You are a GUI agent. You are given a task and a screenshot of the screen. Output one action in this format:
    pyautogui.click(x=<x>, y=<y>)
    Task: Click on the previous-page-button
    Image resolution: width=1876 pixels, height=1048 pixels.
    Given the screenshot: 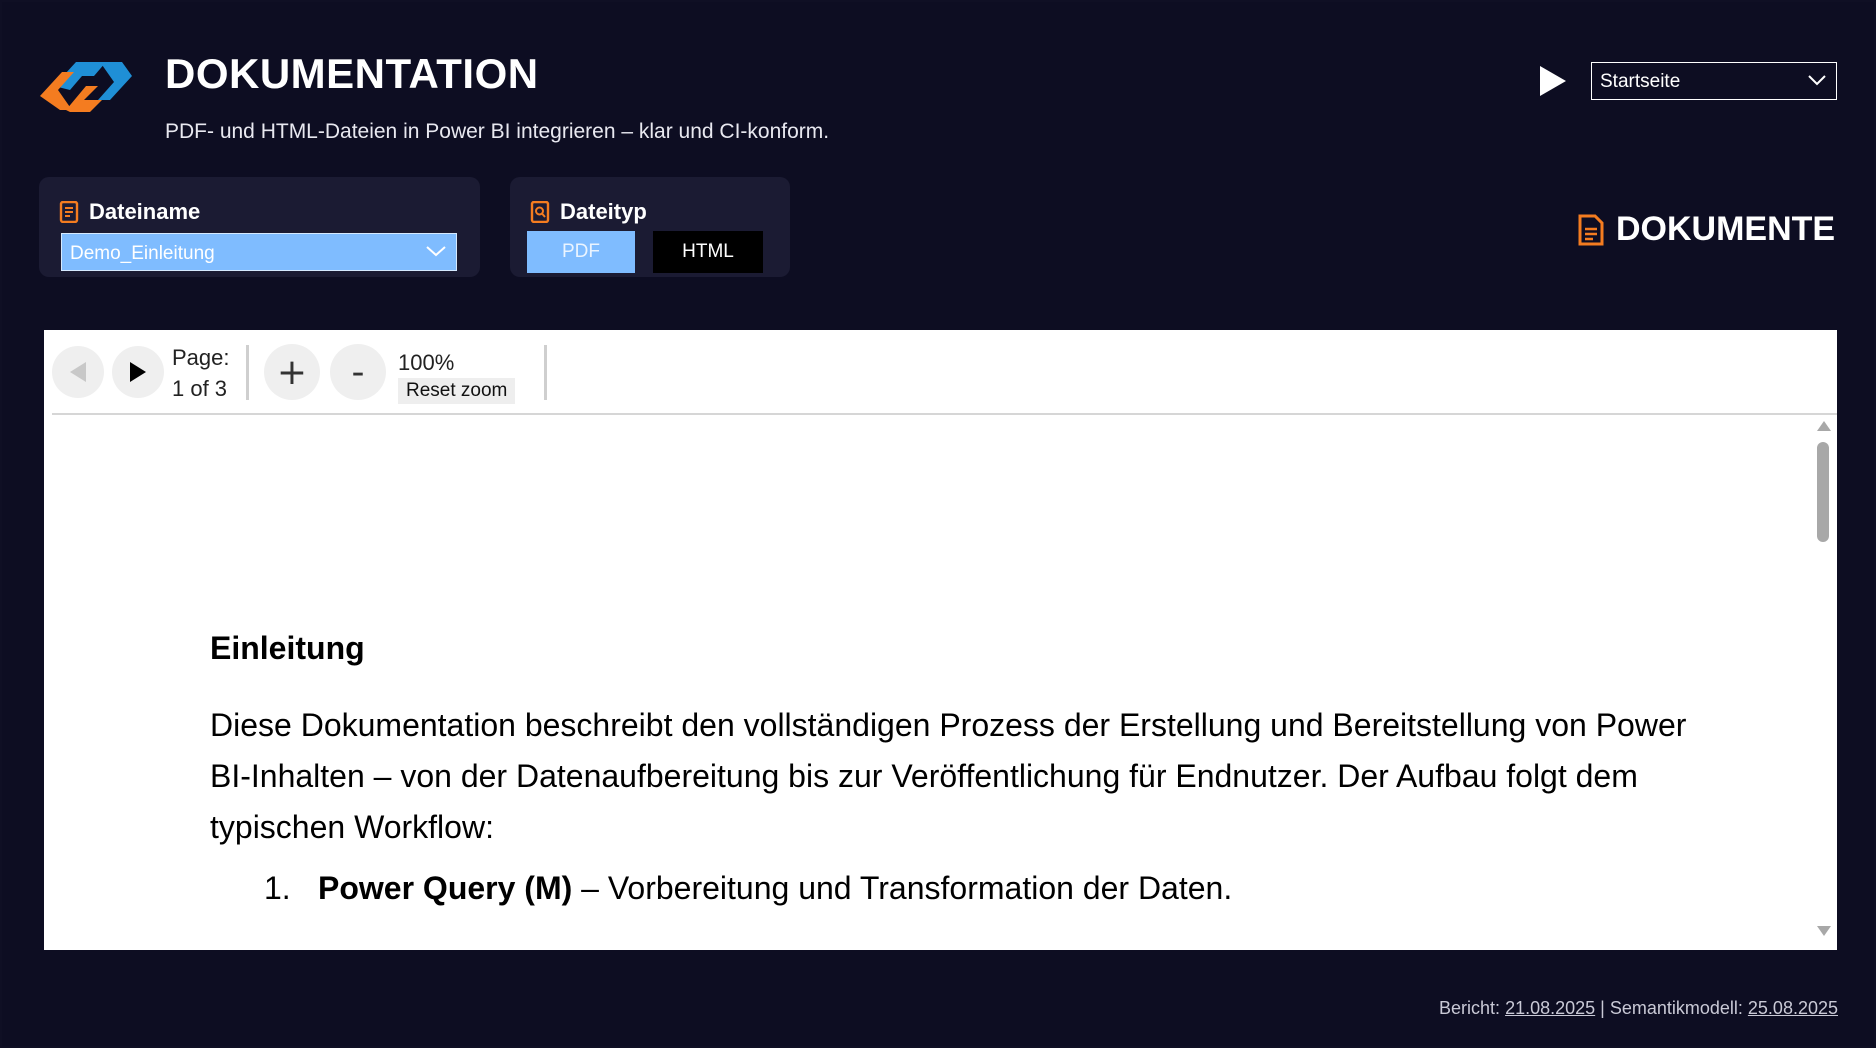 What is the action you would take?
    pyautogui.click(x=78, y=372)
    